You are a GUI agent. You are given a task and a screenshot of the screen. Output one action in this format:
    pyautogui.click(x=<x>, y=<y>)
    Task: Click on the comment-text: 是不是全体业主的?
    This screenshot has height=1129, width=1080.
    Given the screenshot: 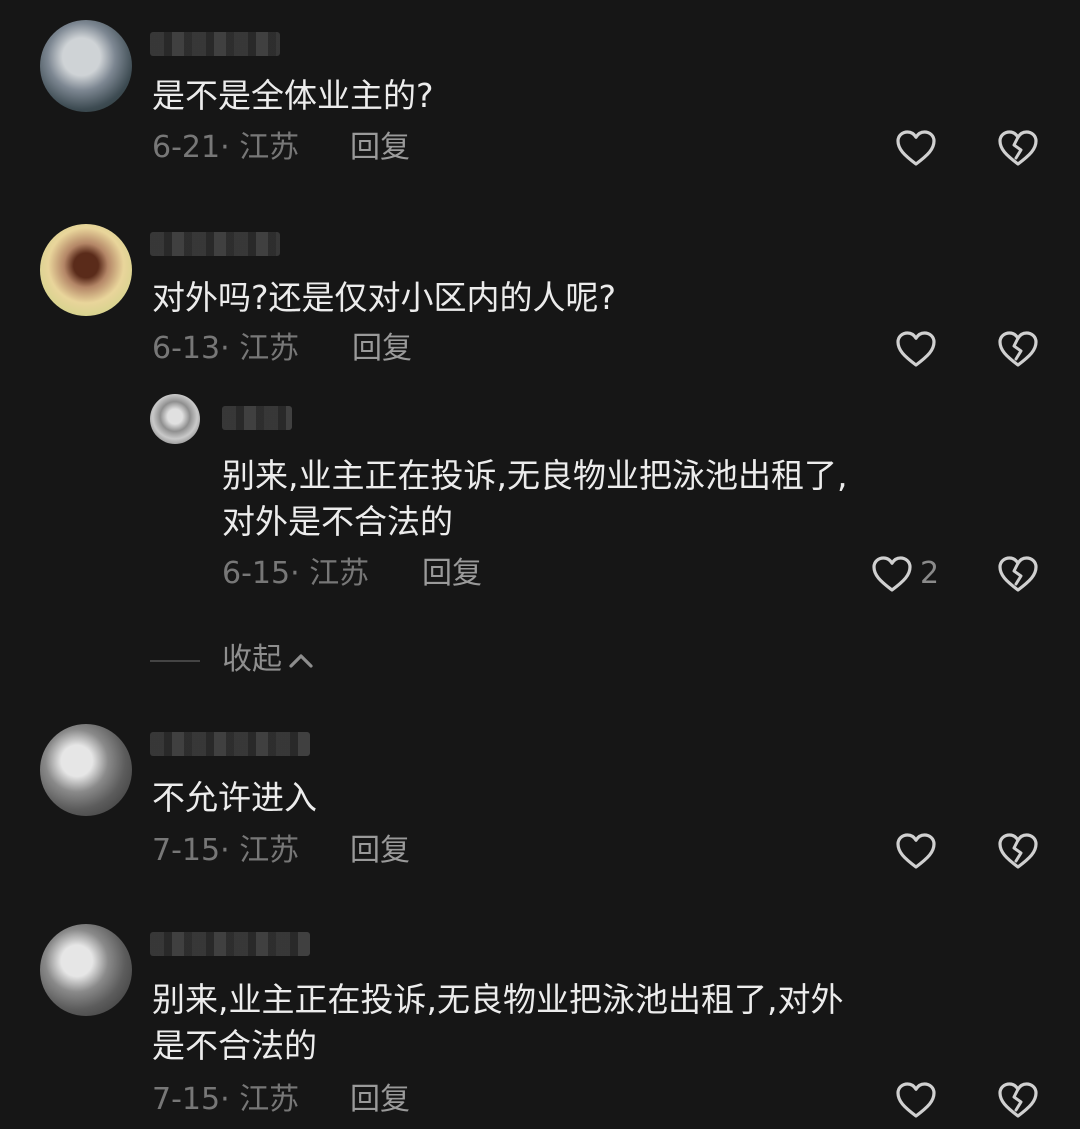 What is the action you would take?
    pyautogui.click(x=293, y=95)
    